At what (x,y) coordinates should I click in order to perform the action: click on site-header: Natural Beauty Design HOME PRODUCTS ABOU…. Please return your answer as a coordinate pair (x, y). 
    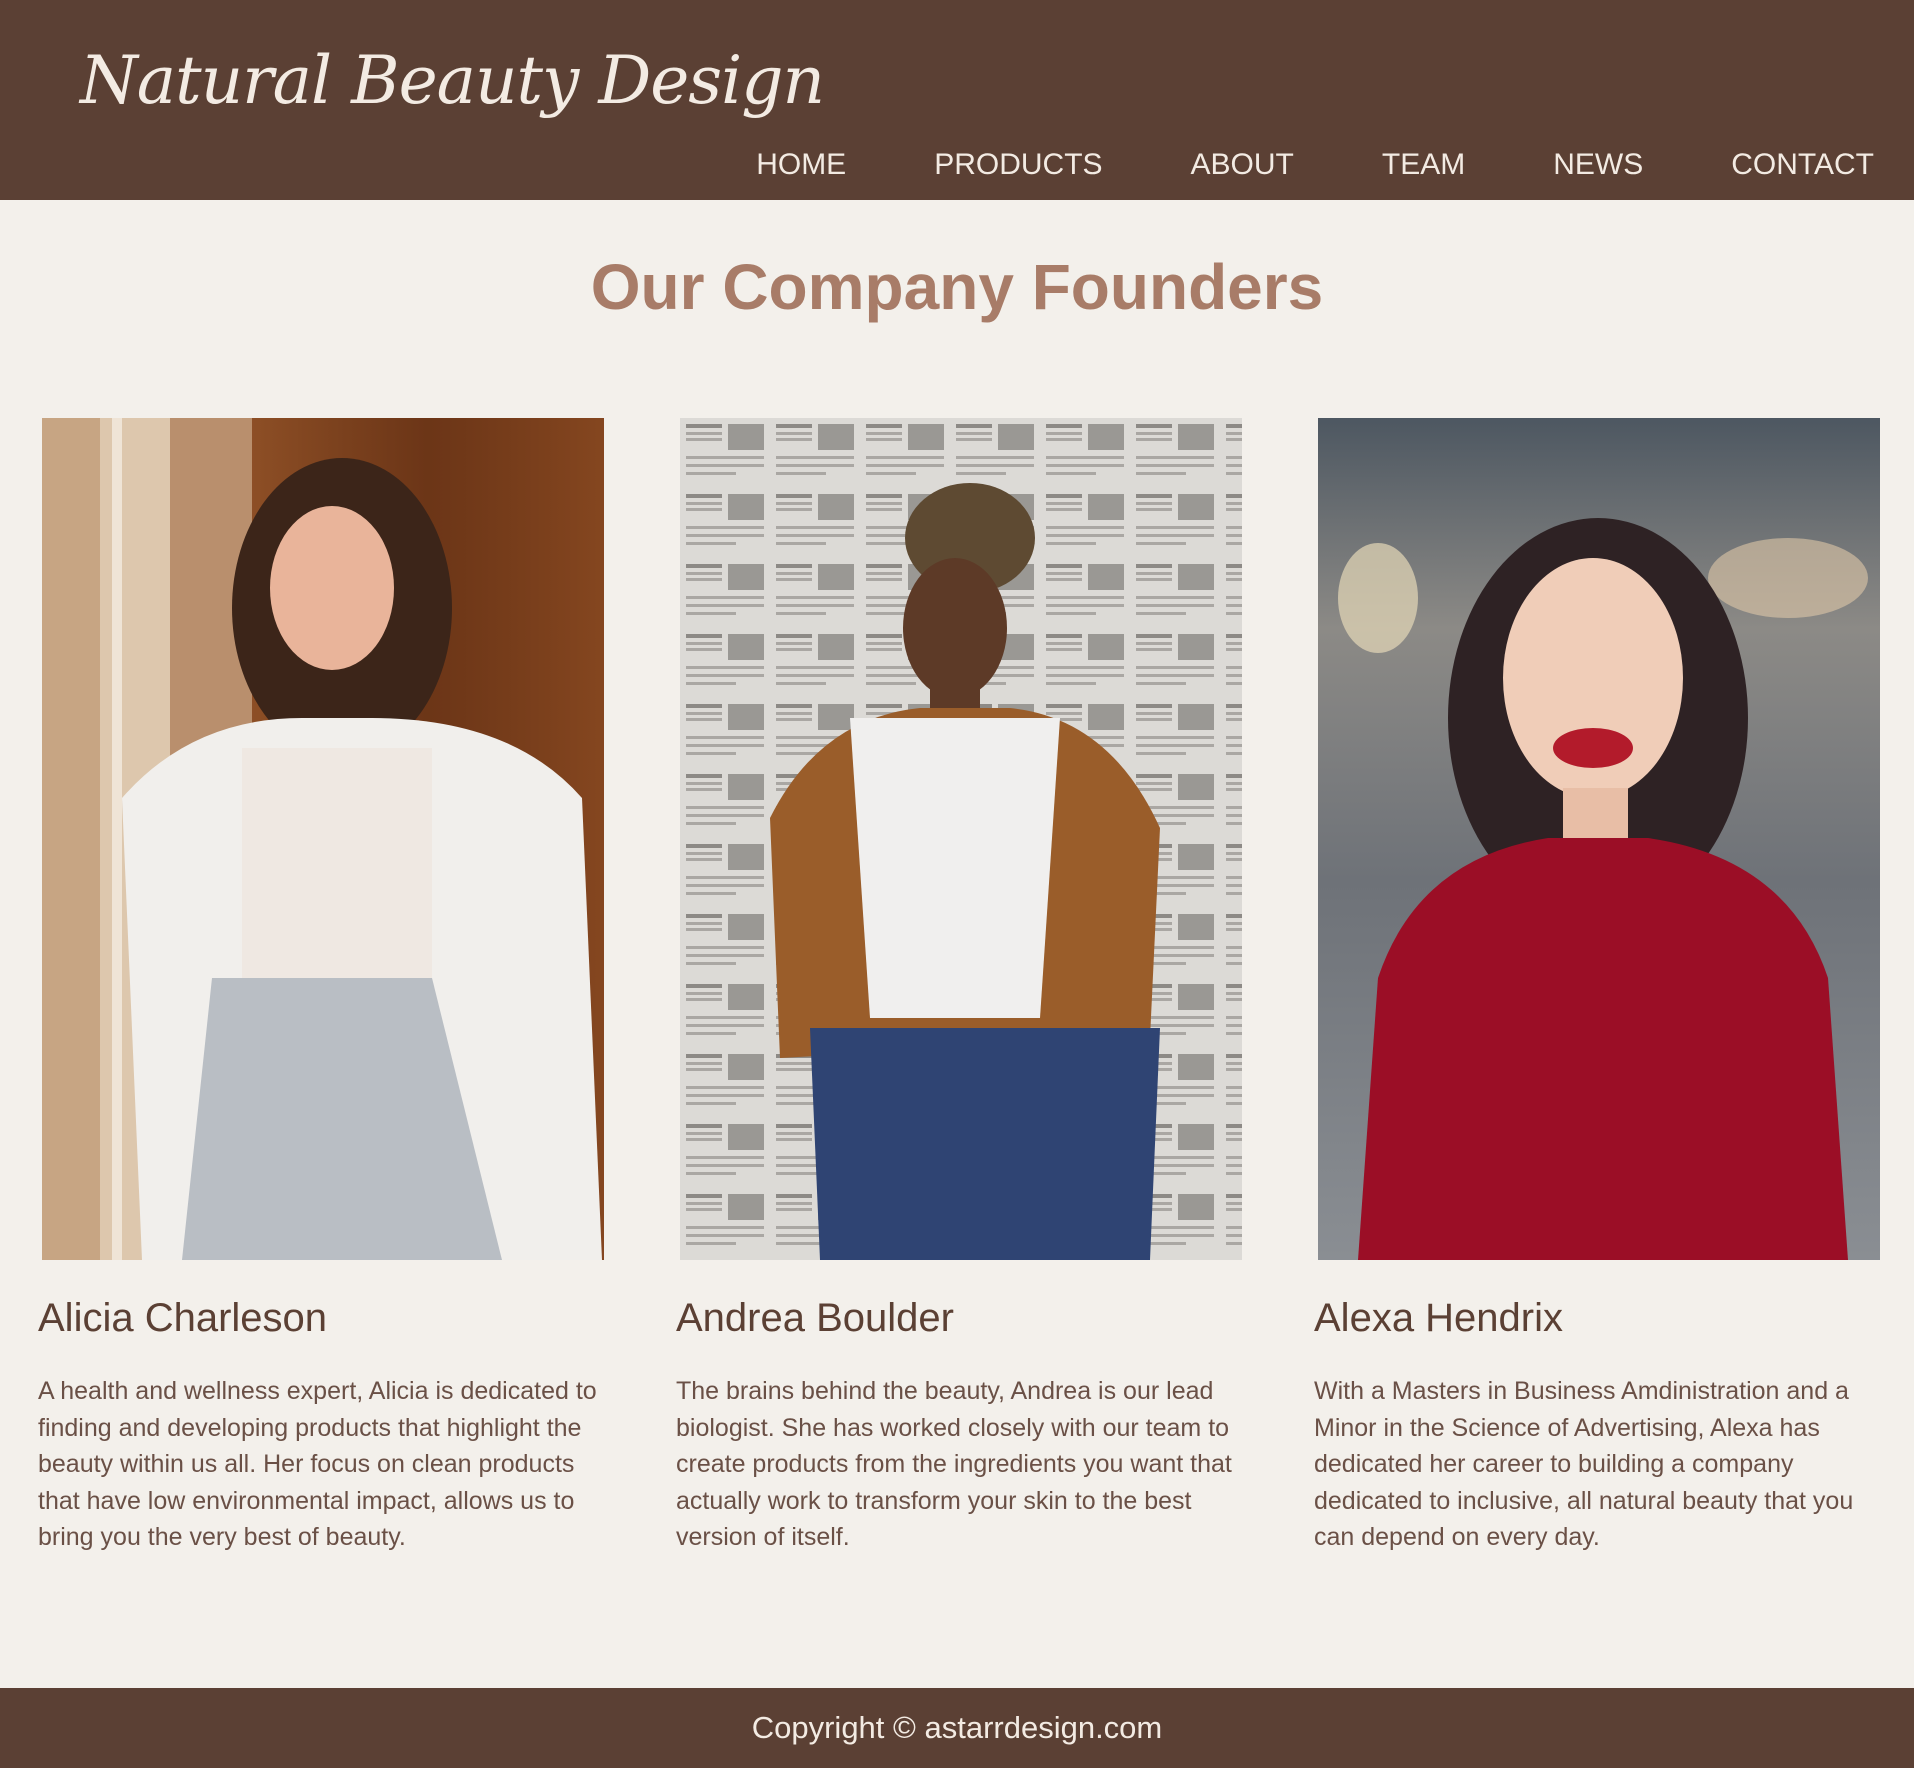
    Looking at the image, I should click on (957, 100).